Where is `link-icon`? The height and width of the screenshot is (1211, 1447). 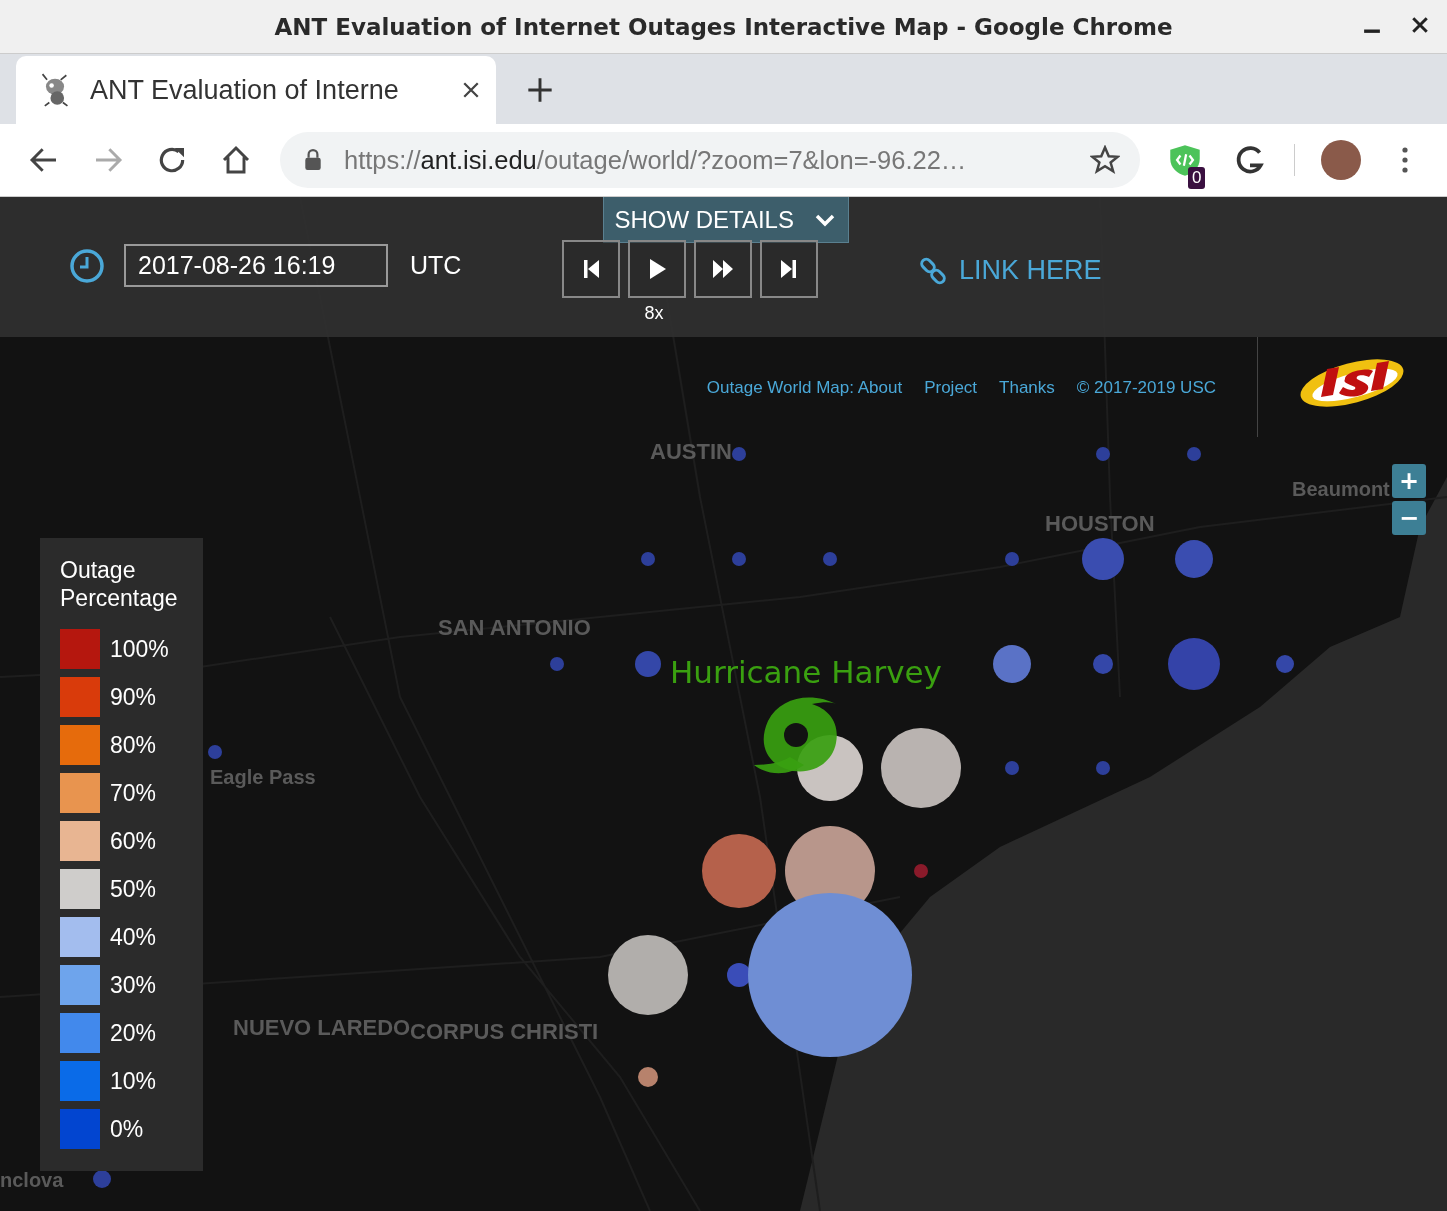 link-icon is located at coordinates (932, 270).